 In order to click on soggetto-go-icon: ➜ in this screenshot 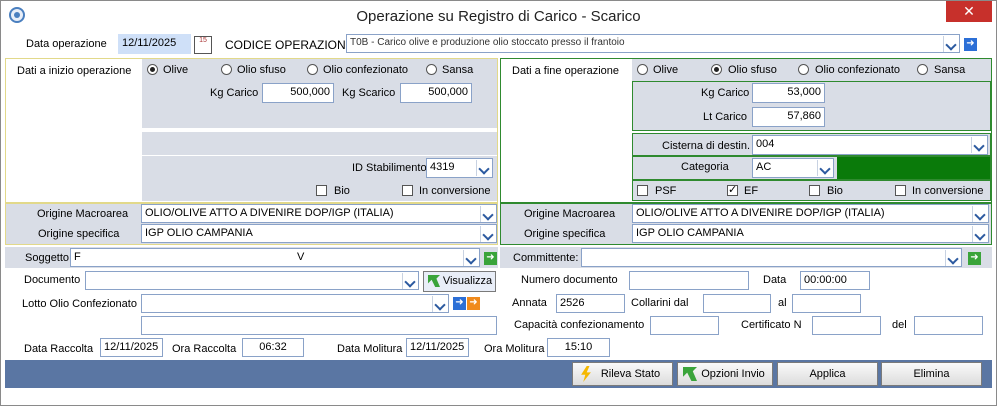, I will do `click(490, 258)`.